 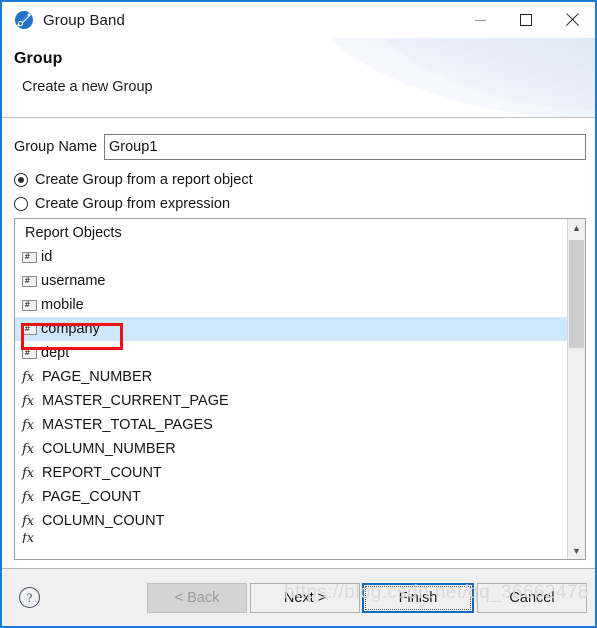 What do you see at coordinates (291, 329) in the screenshot?
I see `list-item-company-selected: # company` at bounding box center [291, 329].